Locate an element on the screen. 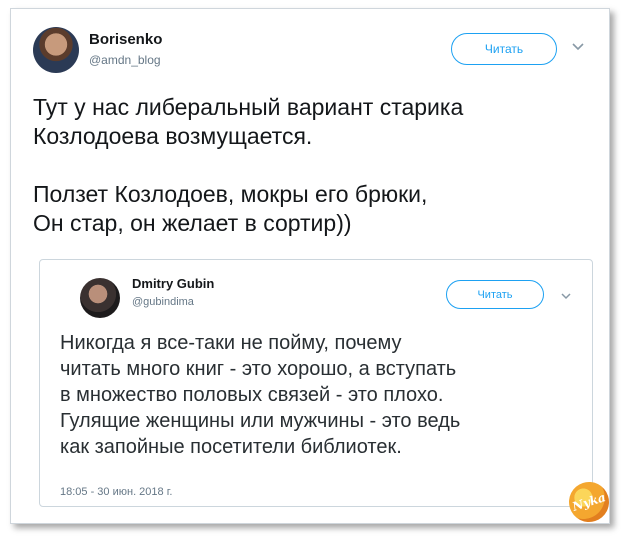 This screenshot has width=621, height=536. author-handle: @amdn_blog is located at coordinates (125, 60).